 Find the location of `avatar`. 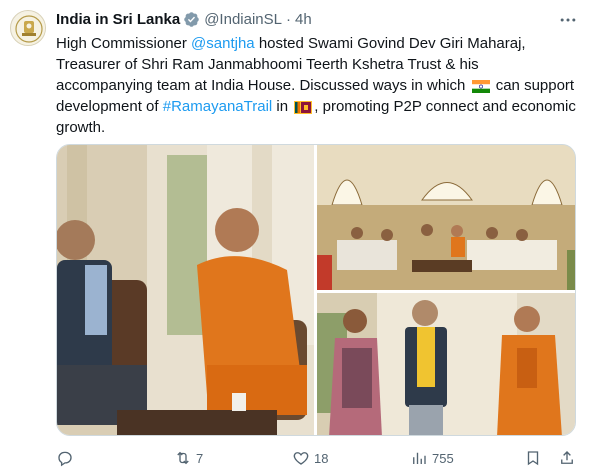

avatar is located at coordinates (28, 28).